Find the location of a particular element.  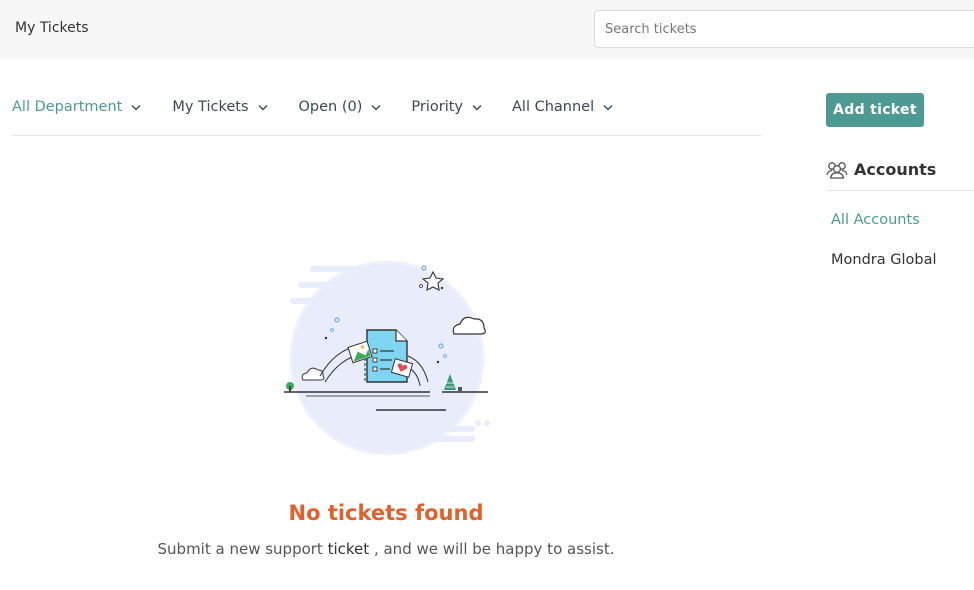

filter-label: My Tickets is located at coordinates (210, 107).